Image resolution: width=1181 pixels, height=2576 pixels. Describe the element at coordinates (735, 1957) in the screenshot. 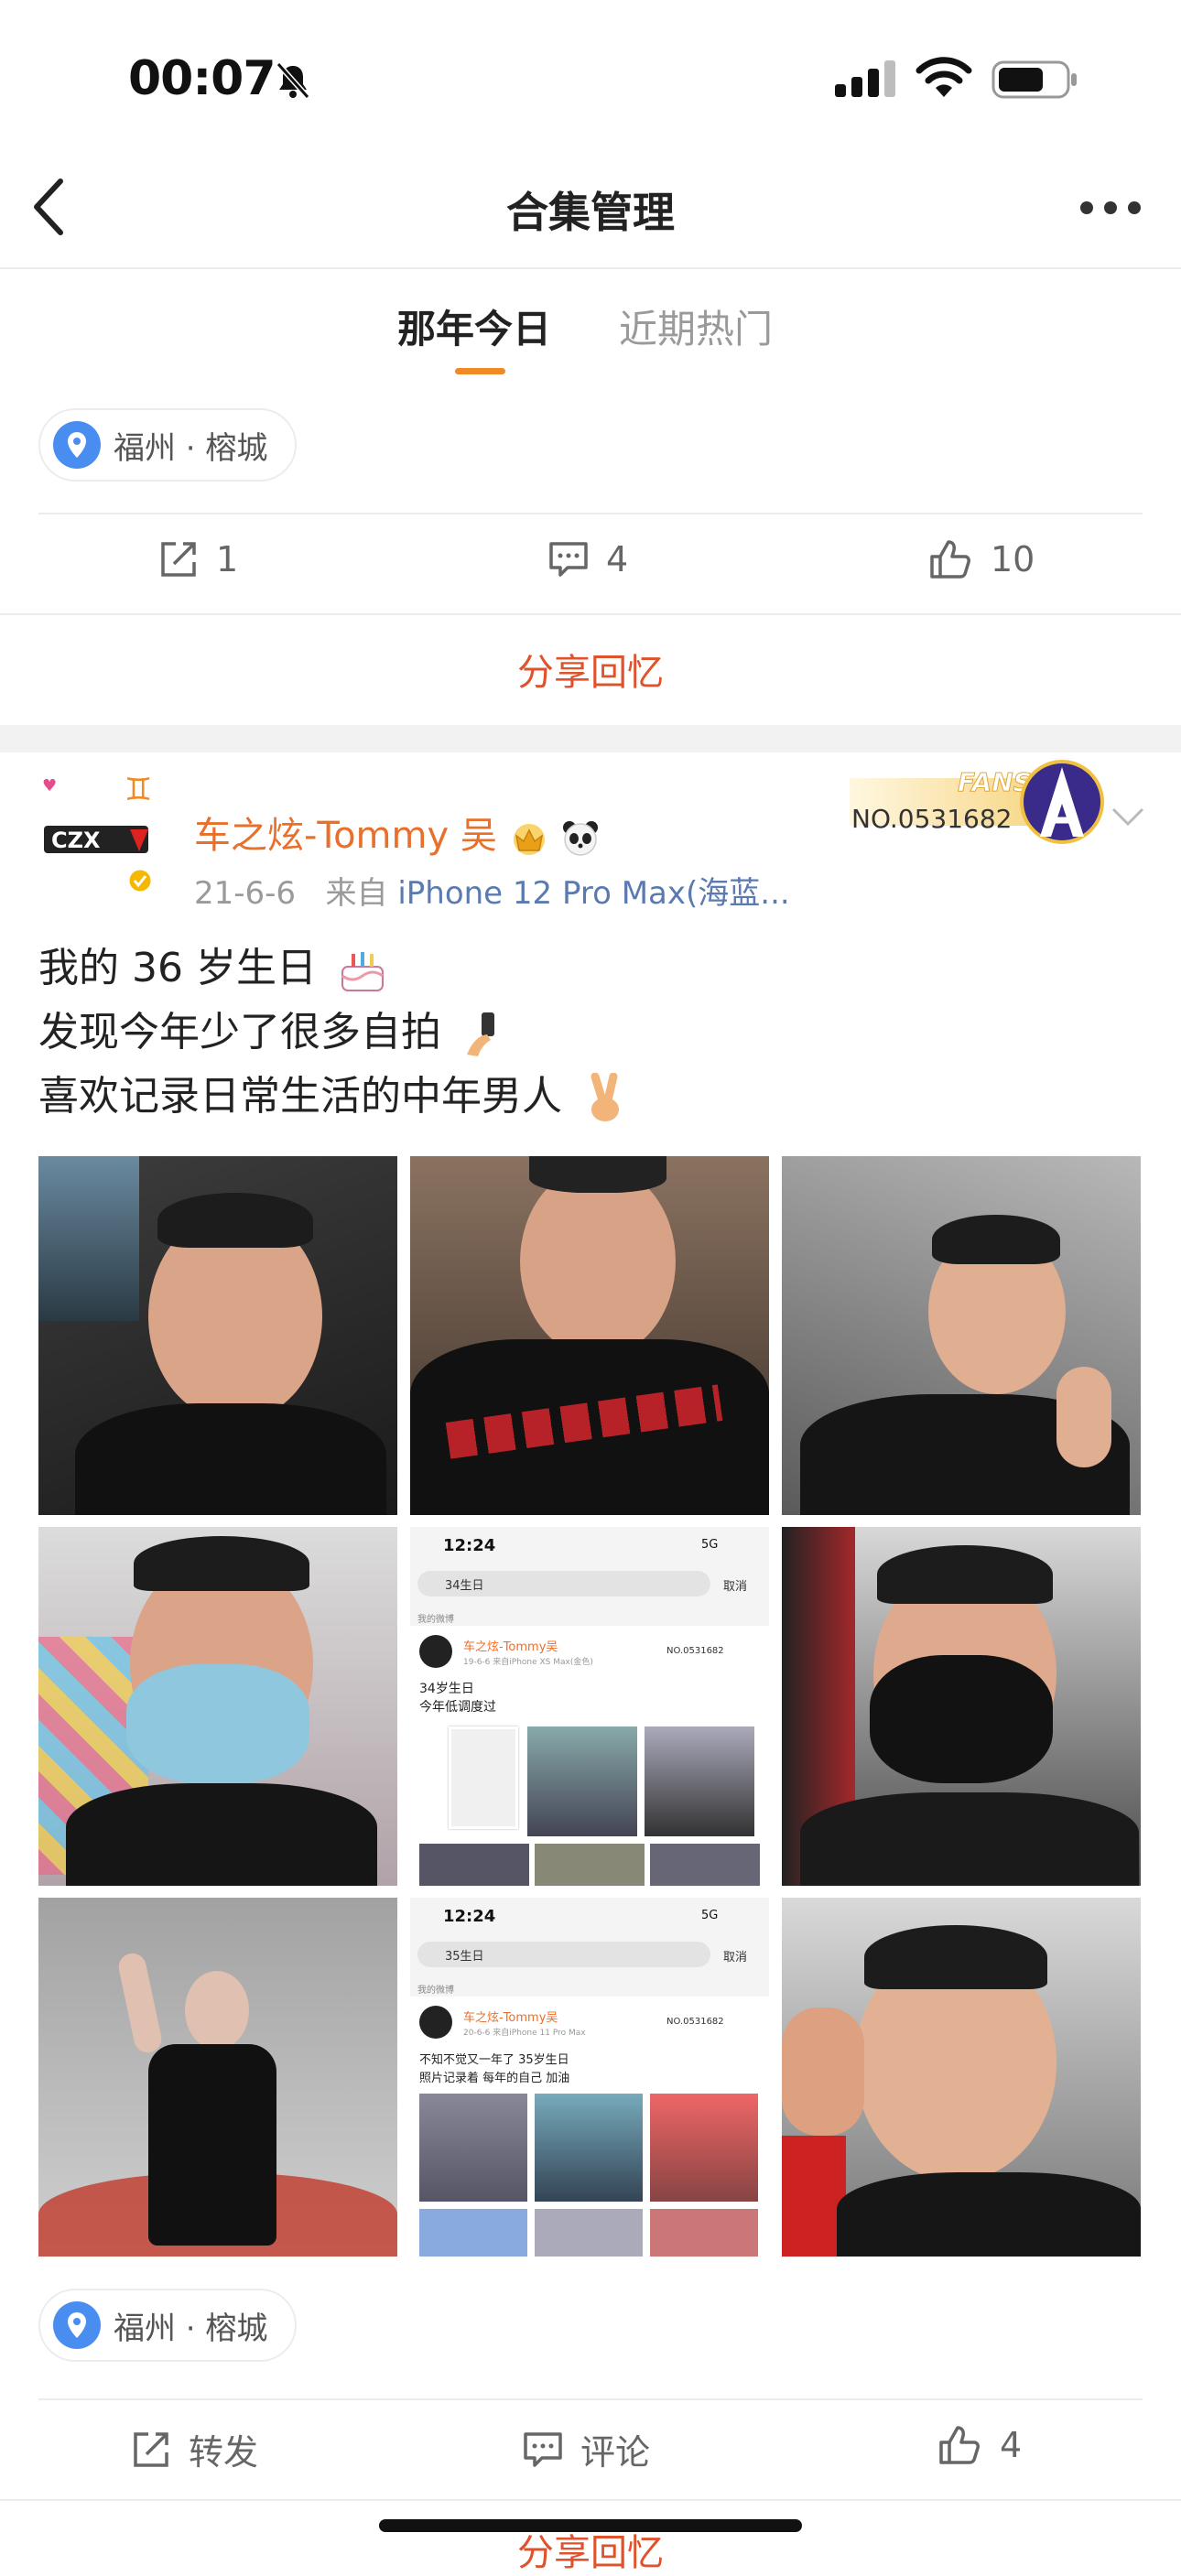

I see `screenshot-b-cancel: 取消` at that location.